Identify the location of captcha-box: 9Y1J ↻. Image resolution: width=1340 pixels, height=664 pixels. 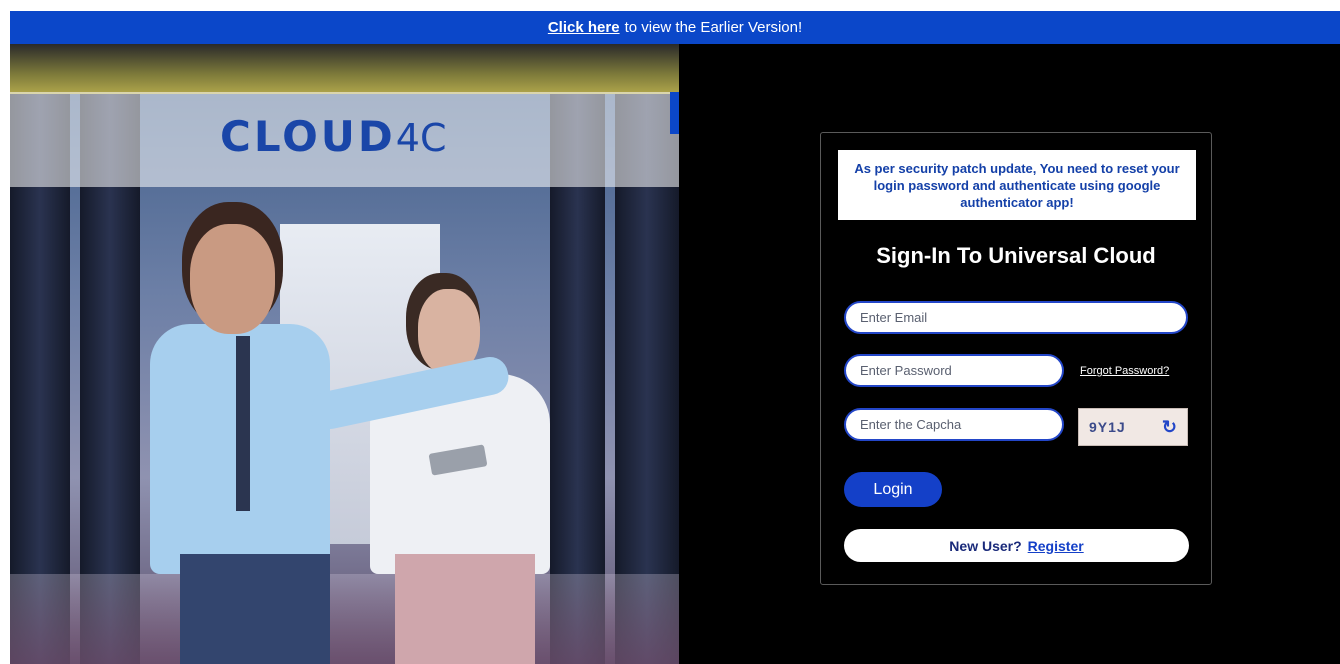
(1133, 427).